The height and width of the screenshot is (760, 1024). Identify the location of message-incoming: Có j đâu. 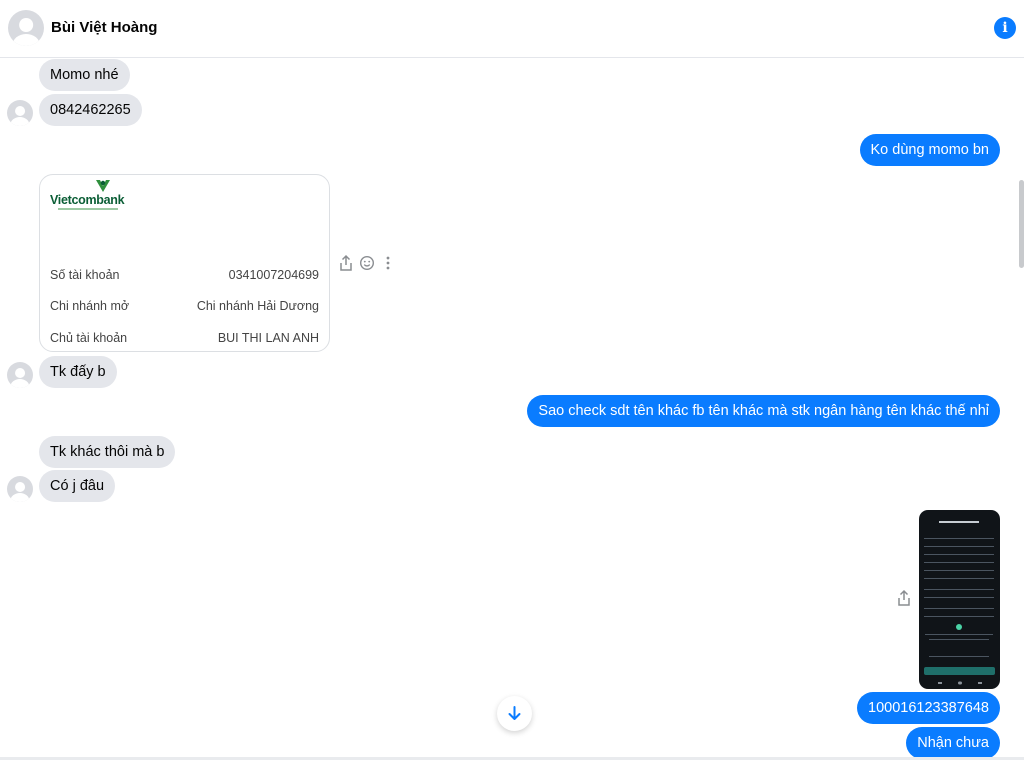
(77, 486).